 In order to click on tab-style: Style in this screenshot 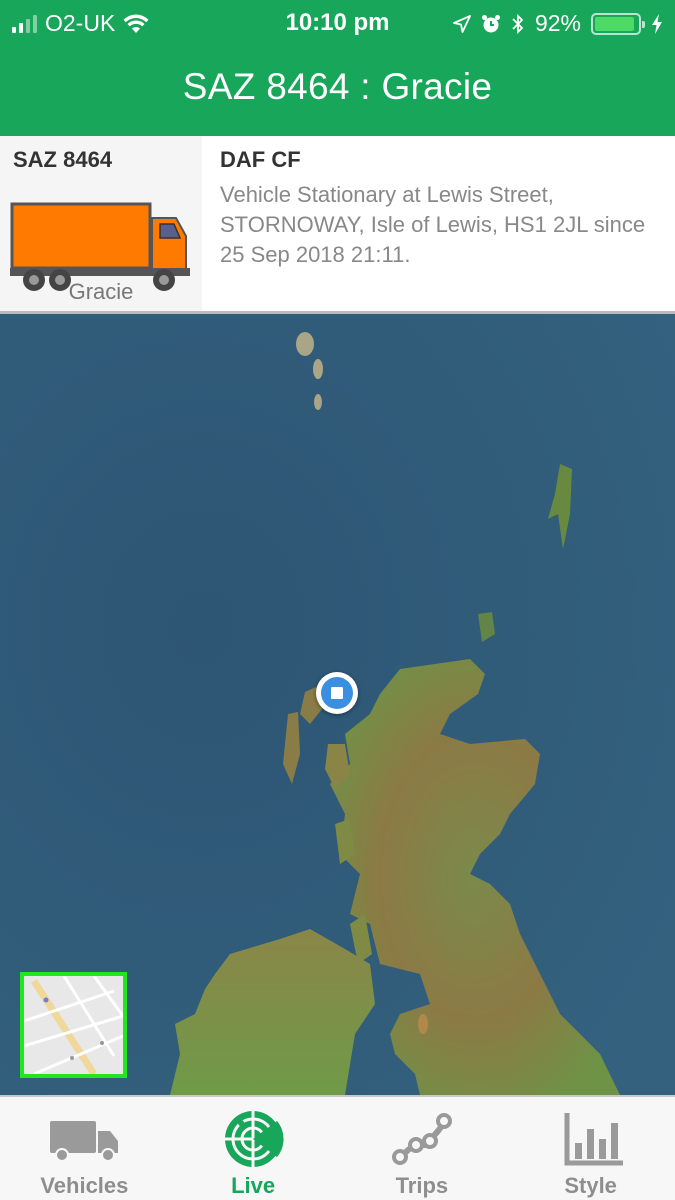, I will do `click(590, 1148)`.